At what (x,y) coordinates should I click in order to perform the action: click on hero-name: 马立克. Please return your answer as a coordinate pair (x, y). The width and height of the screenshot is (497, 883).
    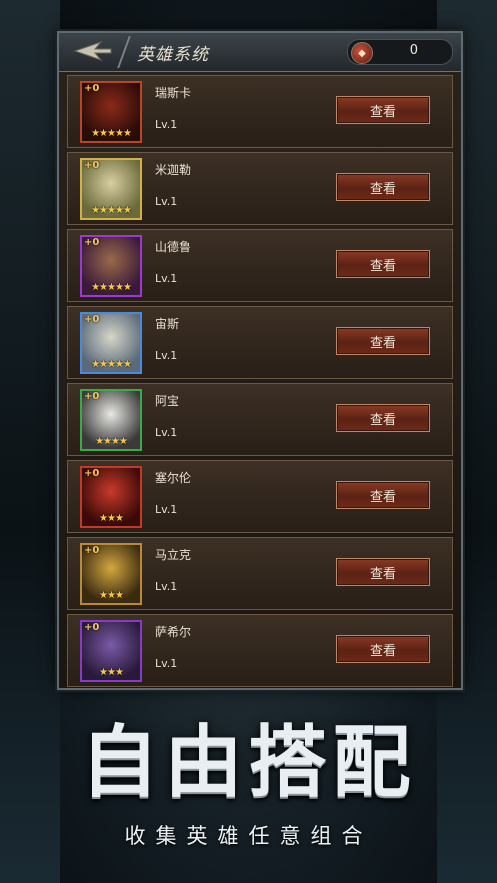
    Looking at the image, I should click on (173, 555).